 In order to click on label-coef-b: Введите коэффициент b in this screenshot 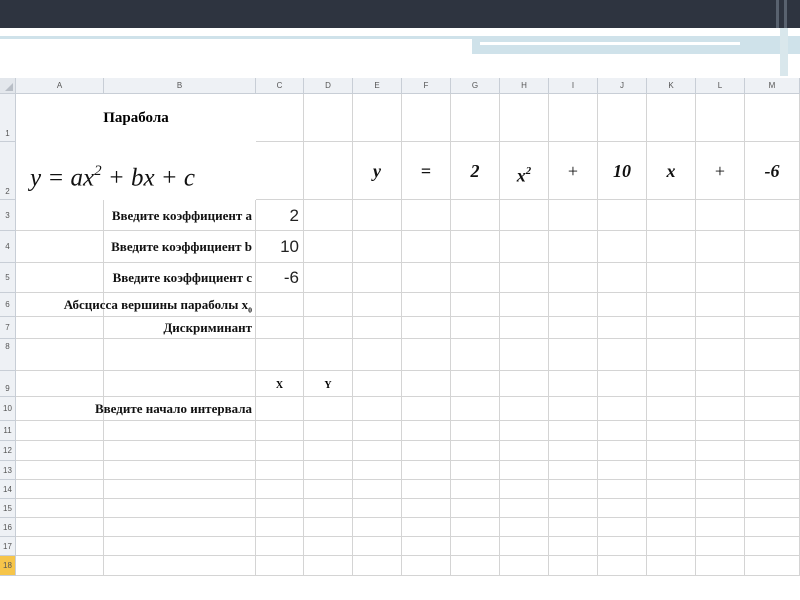, I will do `click(136, 247)`.